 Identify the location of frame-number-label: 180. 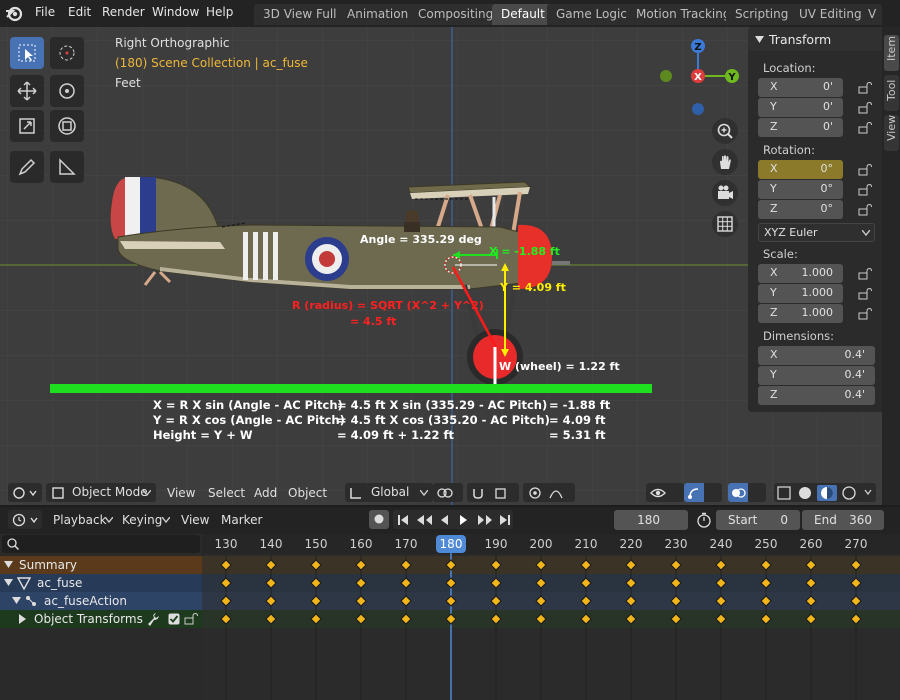
(451, 544).